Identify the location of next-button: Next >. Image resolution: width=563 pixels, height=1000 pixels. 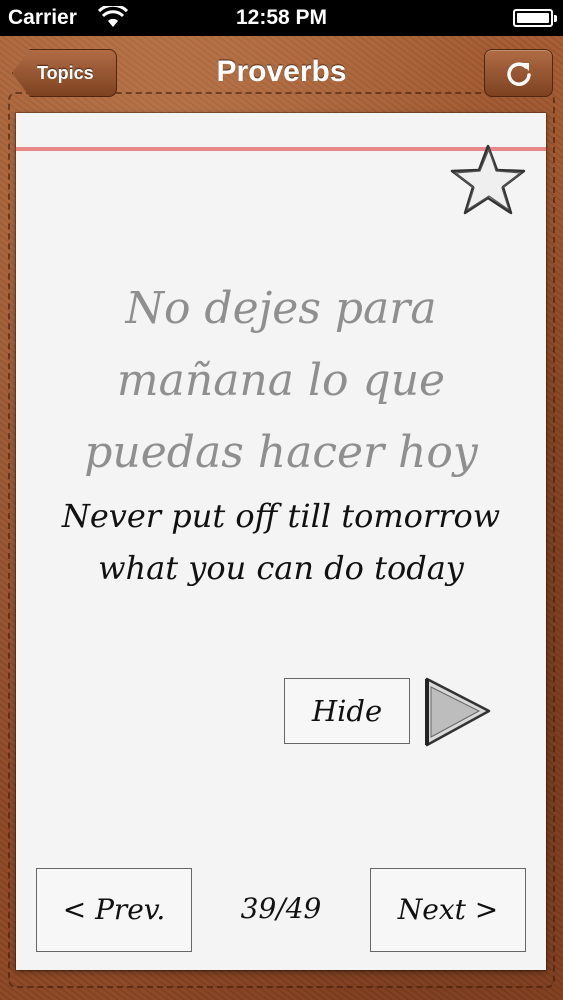
(448, 910).